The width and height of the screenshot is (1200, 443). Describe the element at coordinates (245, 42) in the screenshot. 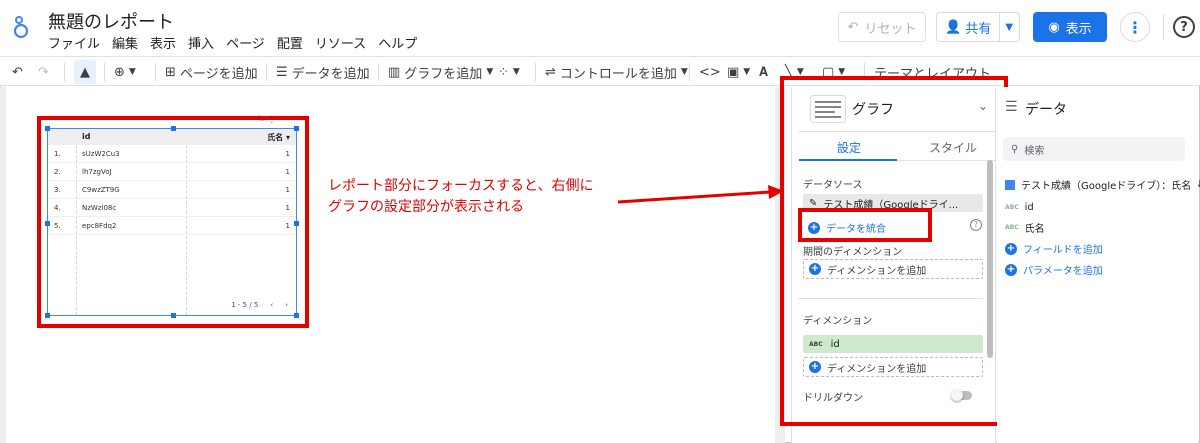

I see `menu-page: ページ` at that location.